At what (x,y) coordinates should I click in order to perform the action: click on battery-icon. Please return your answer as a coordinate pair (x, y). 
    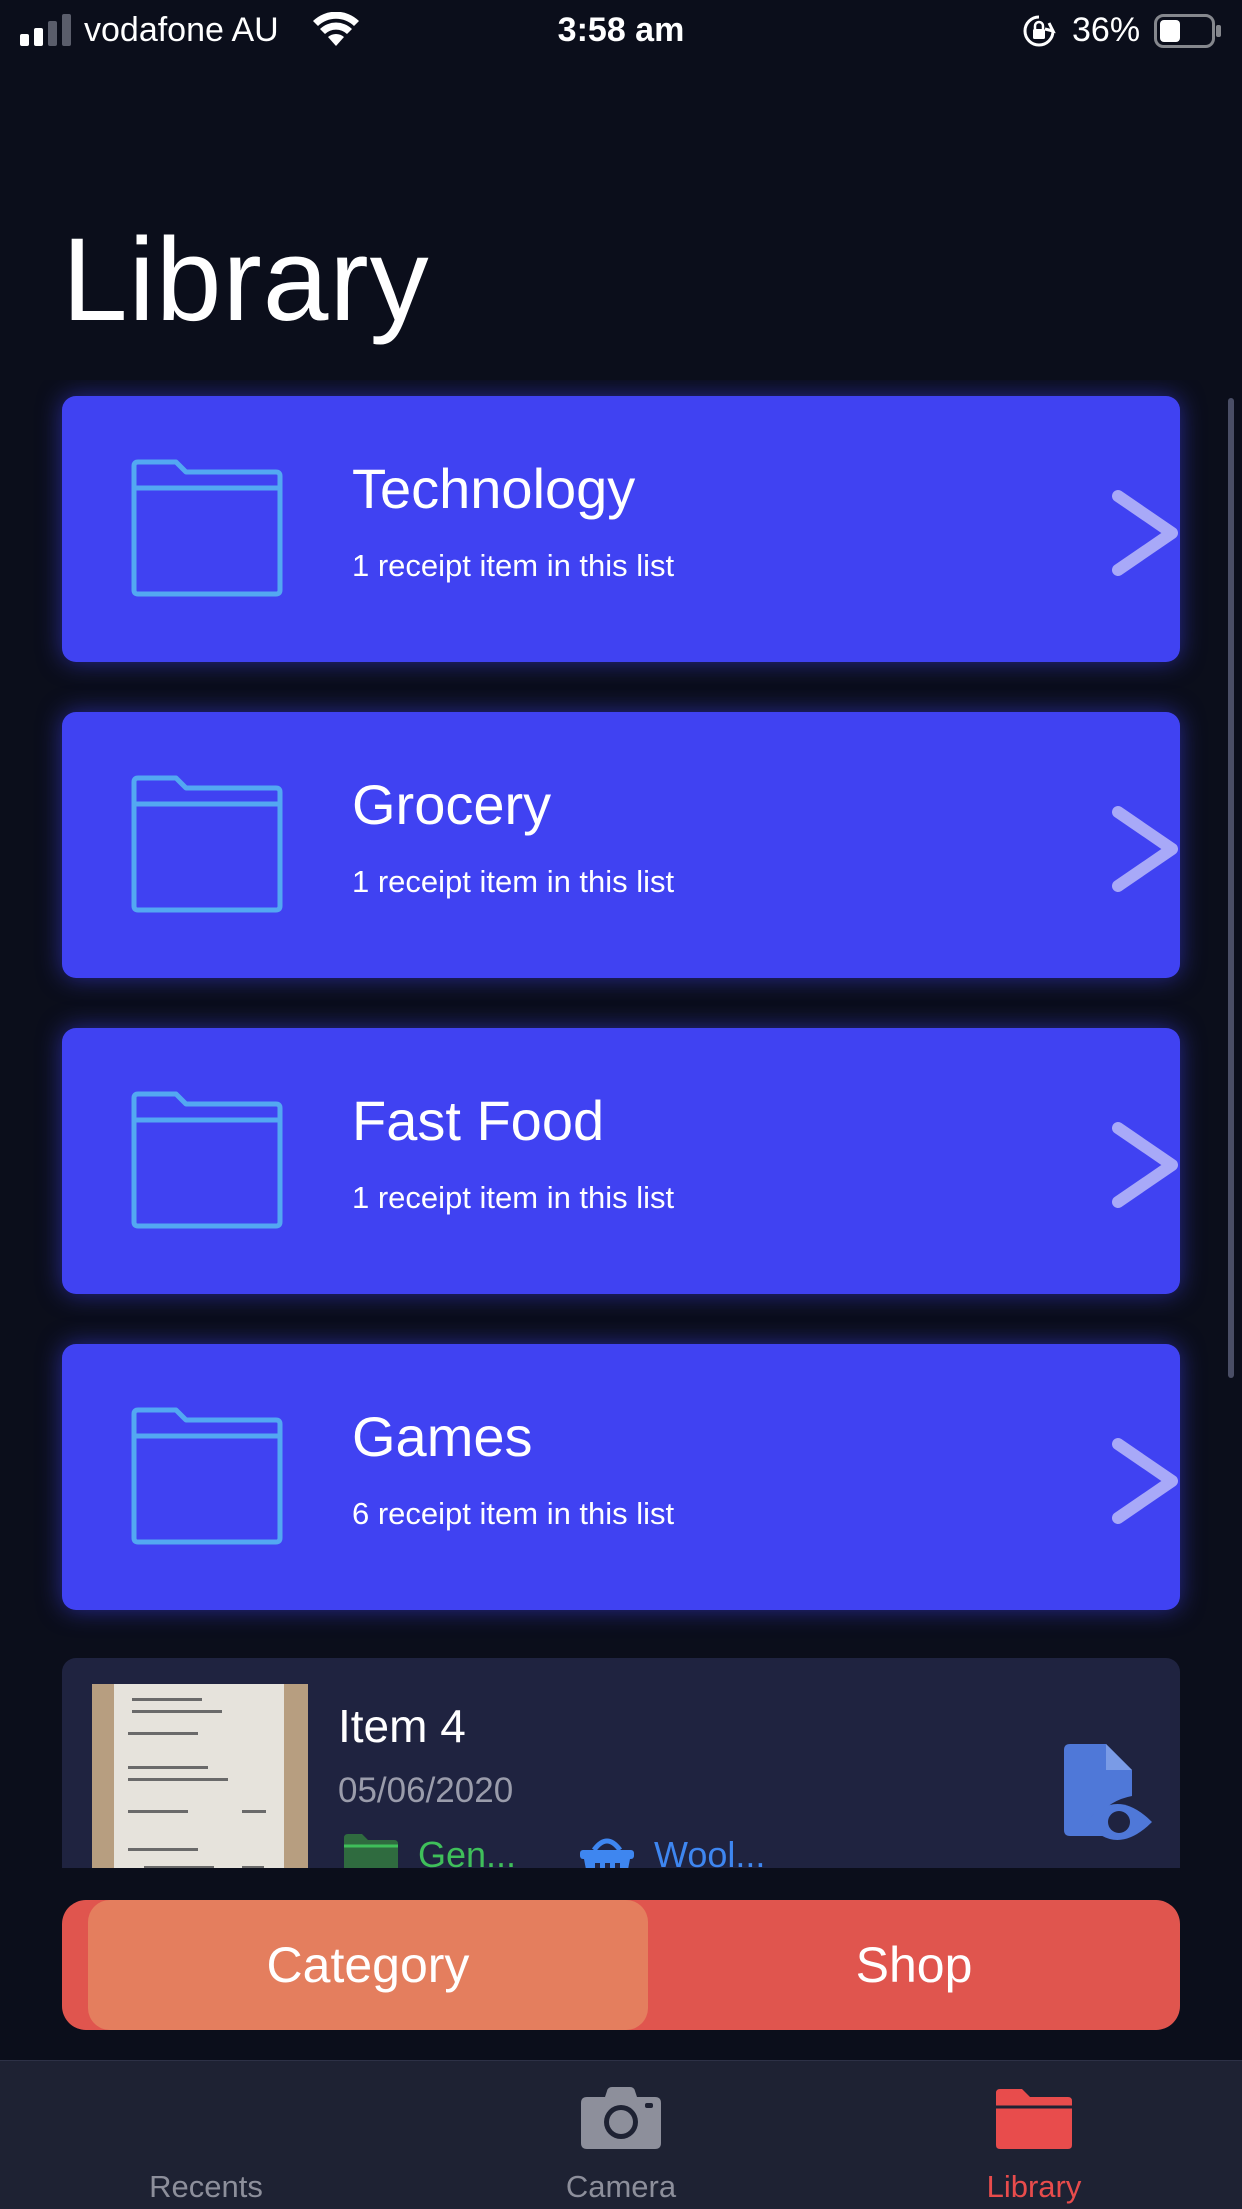
    Looking at the image, I should click on (1187, 31).